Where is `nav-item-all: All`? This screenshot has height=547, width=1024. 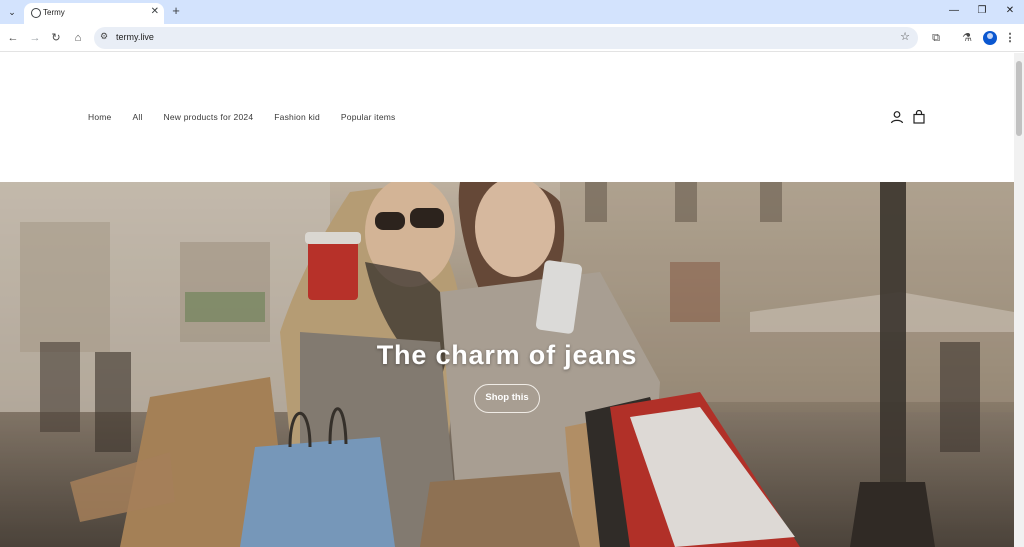 nav-item-all: All is located at coordinates (137, 119).